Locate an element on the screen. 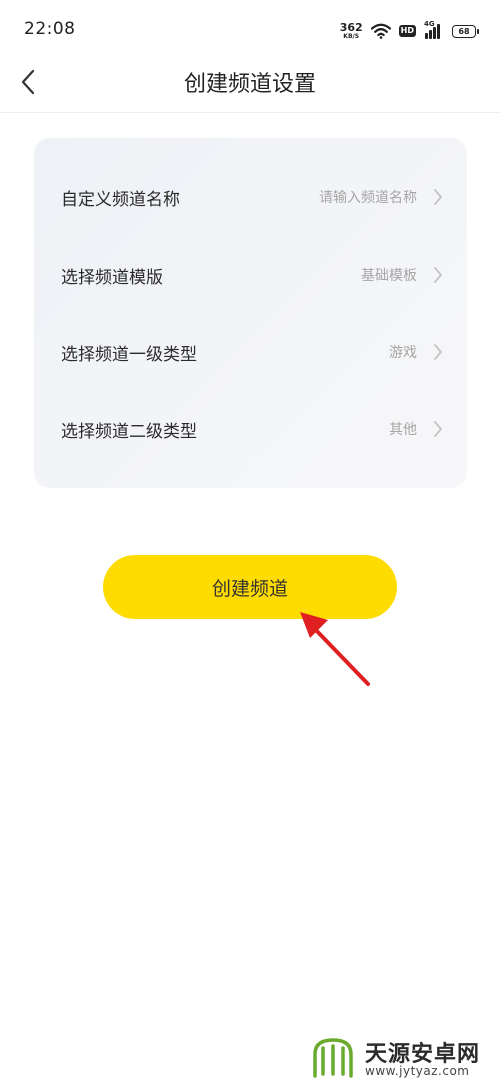 The height and width of the screenshot is (1084, 500). status-icons: 362 KB/S HD 4G 68 is located at coordinates (409, 31).